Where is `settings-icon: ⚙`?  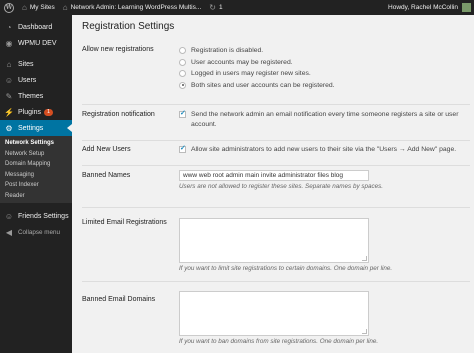
settings-icon: ⚙ is located at coordinates (9, 128).